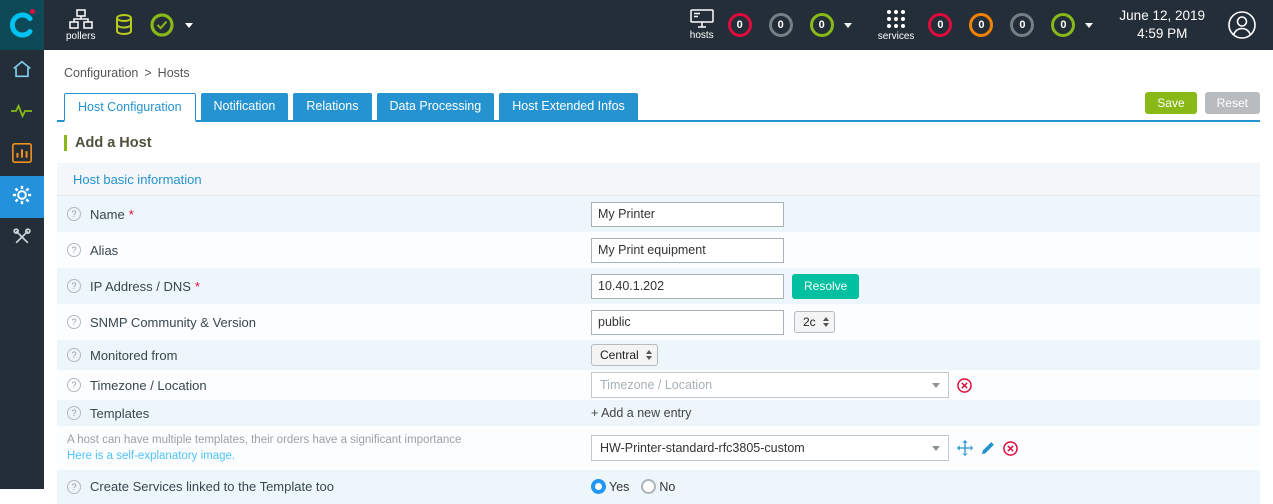 The height and width of the screenshot is (504, 1273). I want to click on user-avatar, so click(1242, 25).